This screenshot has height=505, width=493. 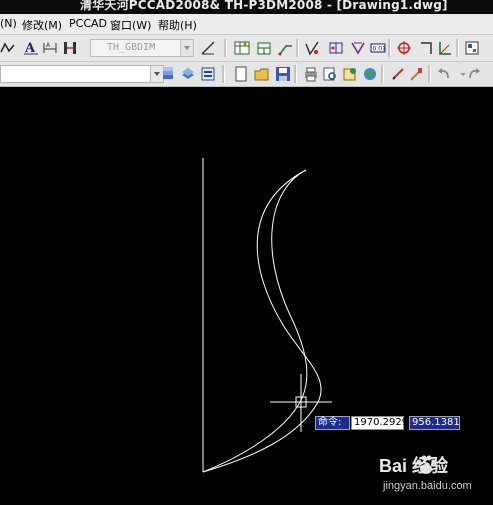 I want to click on dynamic-input-y-field: 956.1381, so click(x=434, y=423).